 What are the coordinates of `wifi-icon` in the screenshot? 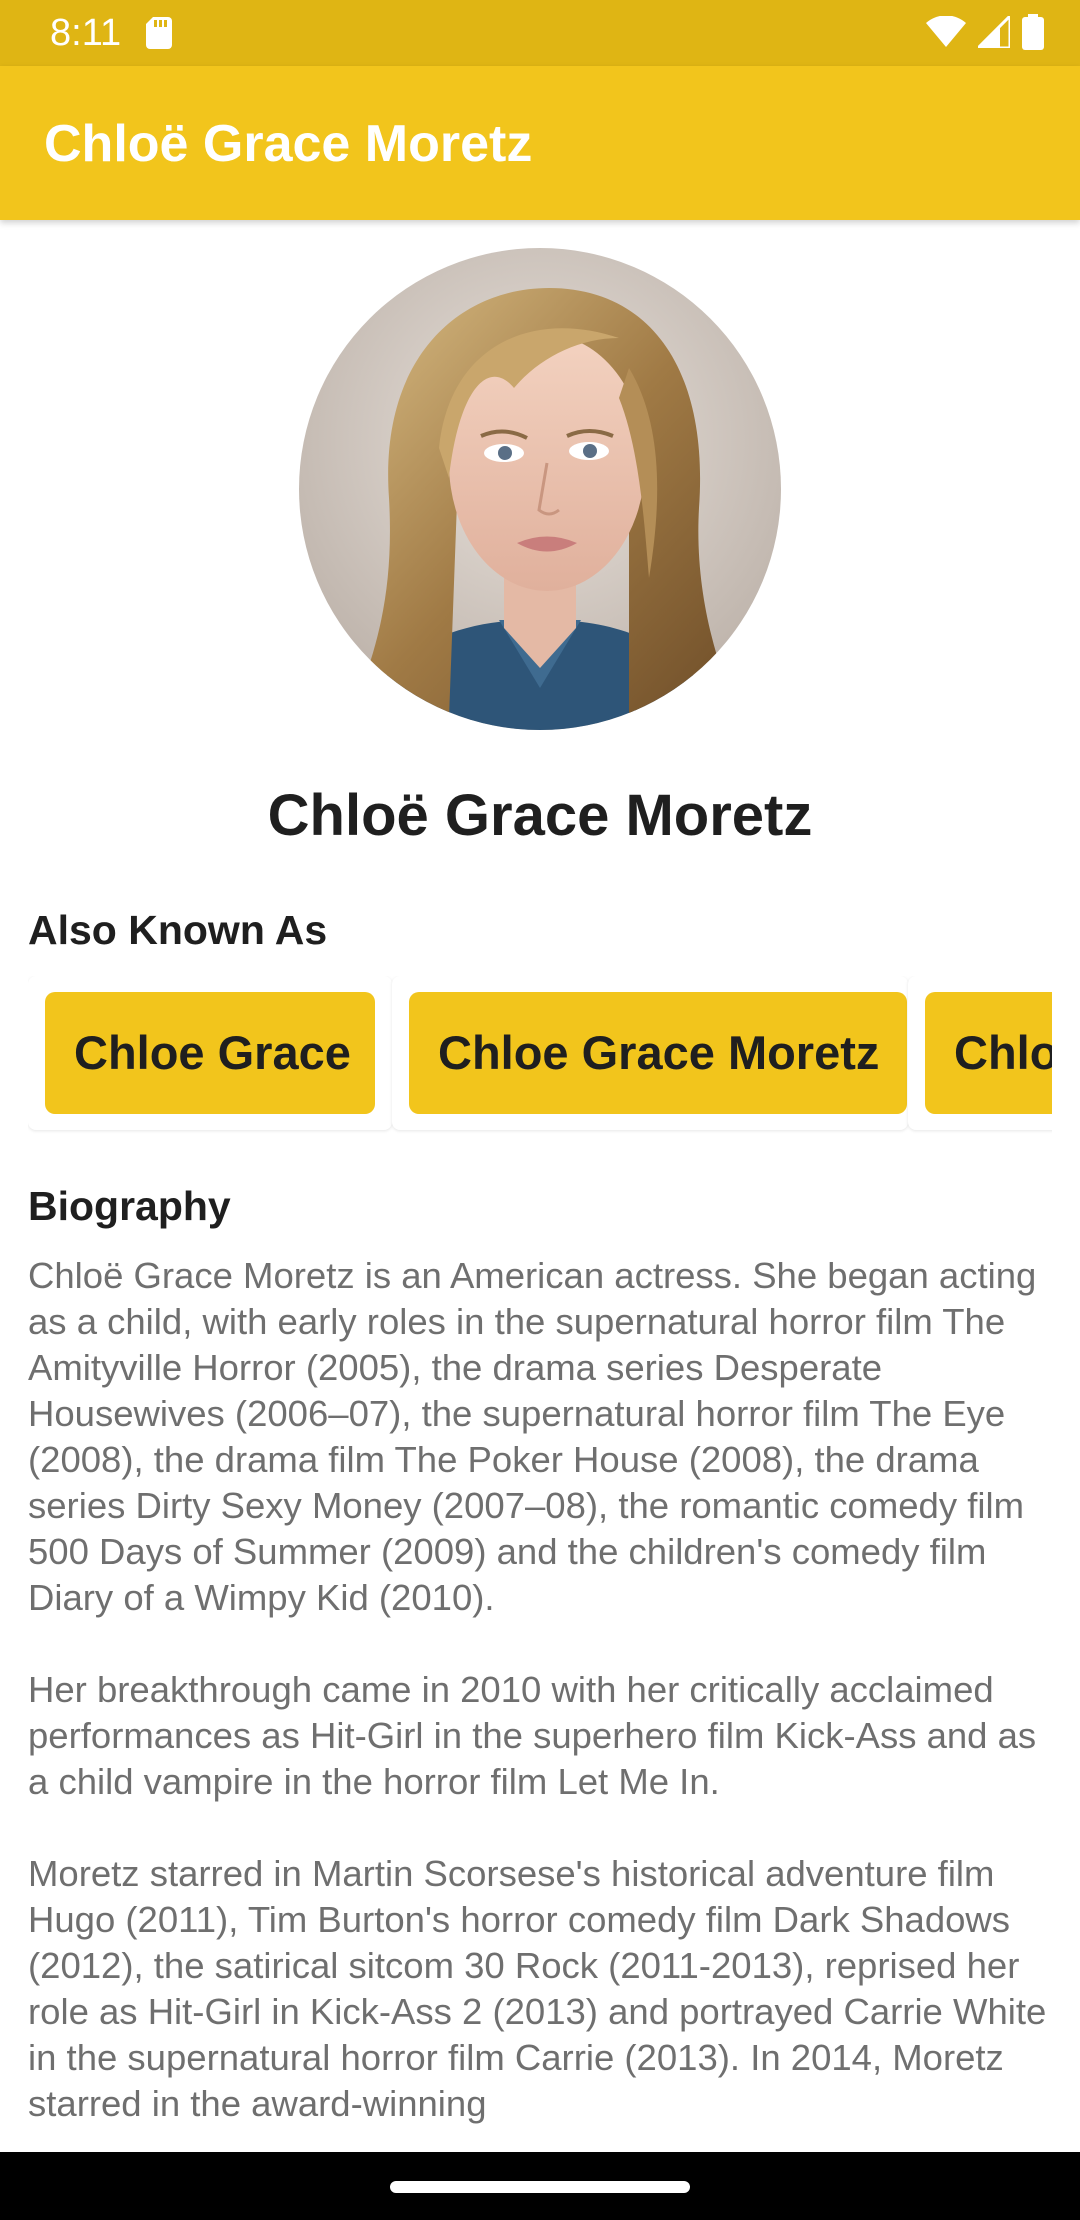 It's located at (946, 33).